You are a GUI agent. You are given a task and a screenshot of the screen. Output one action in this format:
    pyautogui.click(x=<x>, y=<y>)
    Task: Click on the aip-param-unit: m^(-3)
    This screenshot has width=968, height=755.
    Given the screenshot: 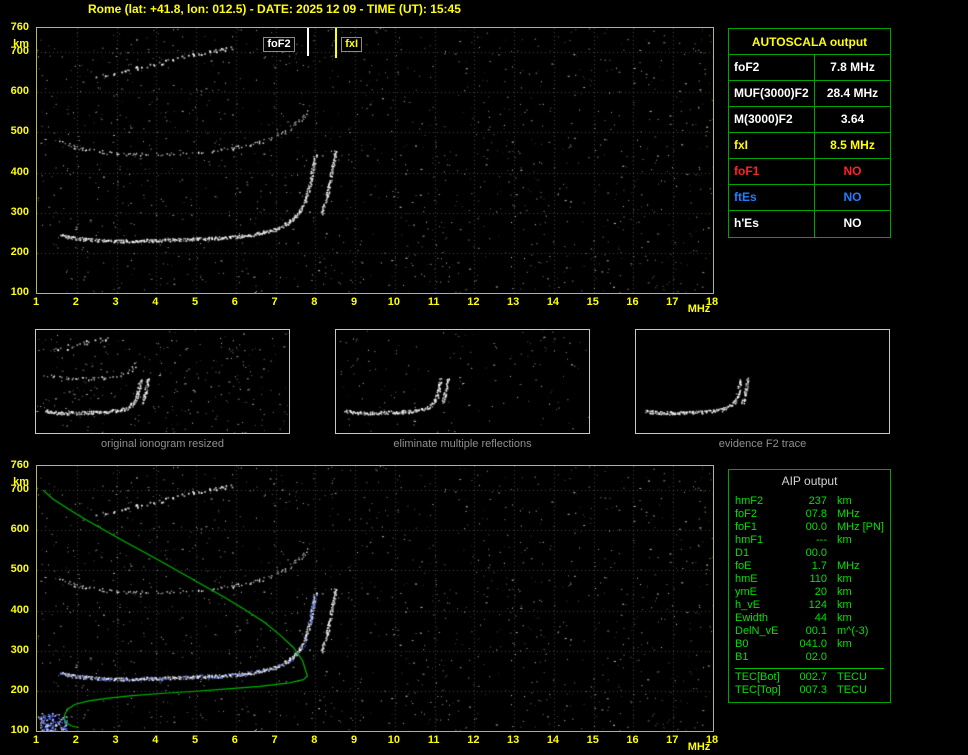 What is the action you would take?
    pyautogui.click(x=853, y=631)
    